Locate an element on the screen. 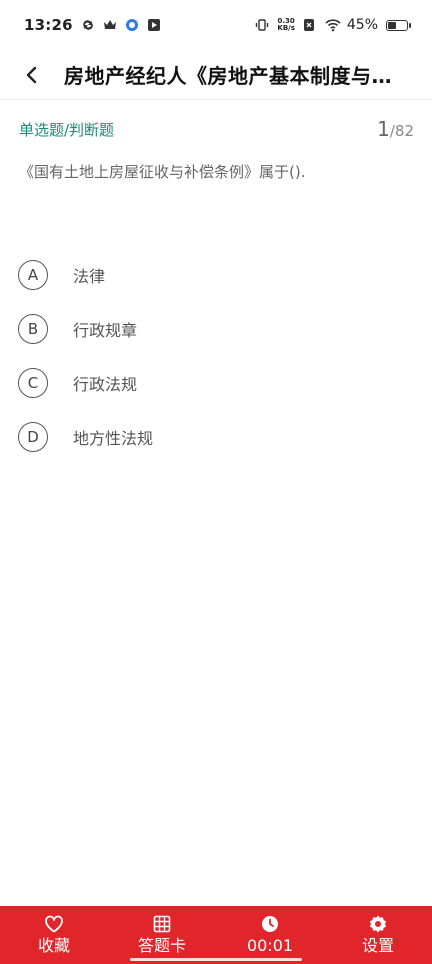 The width and height of the screenshot is (432, 964). question-counter: 1 /82 is located at coordinates (395, 129).